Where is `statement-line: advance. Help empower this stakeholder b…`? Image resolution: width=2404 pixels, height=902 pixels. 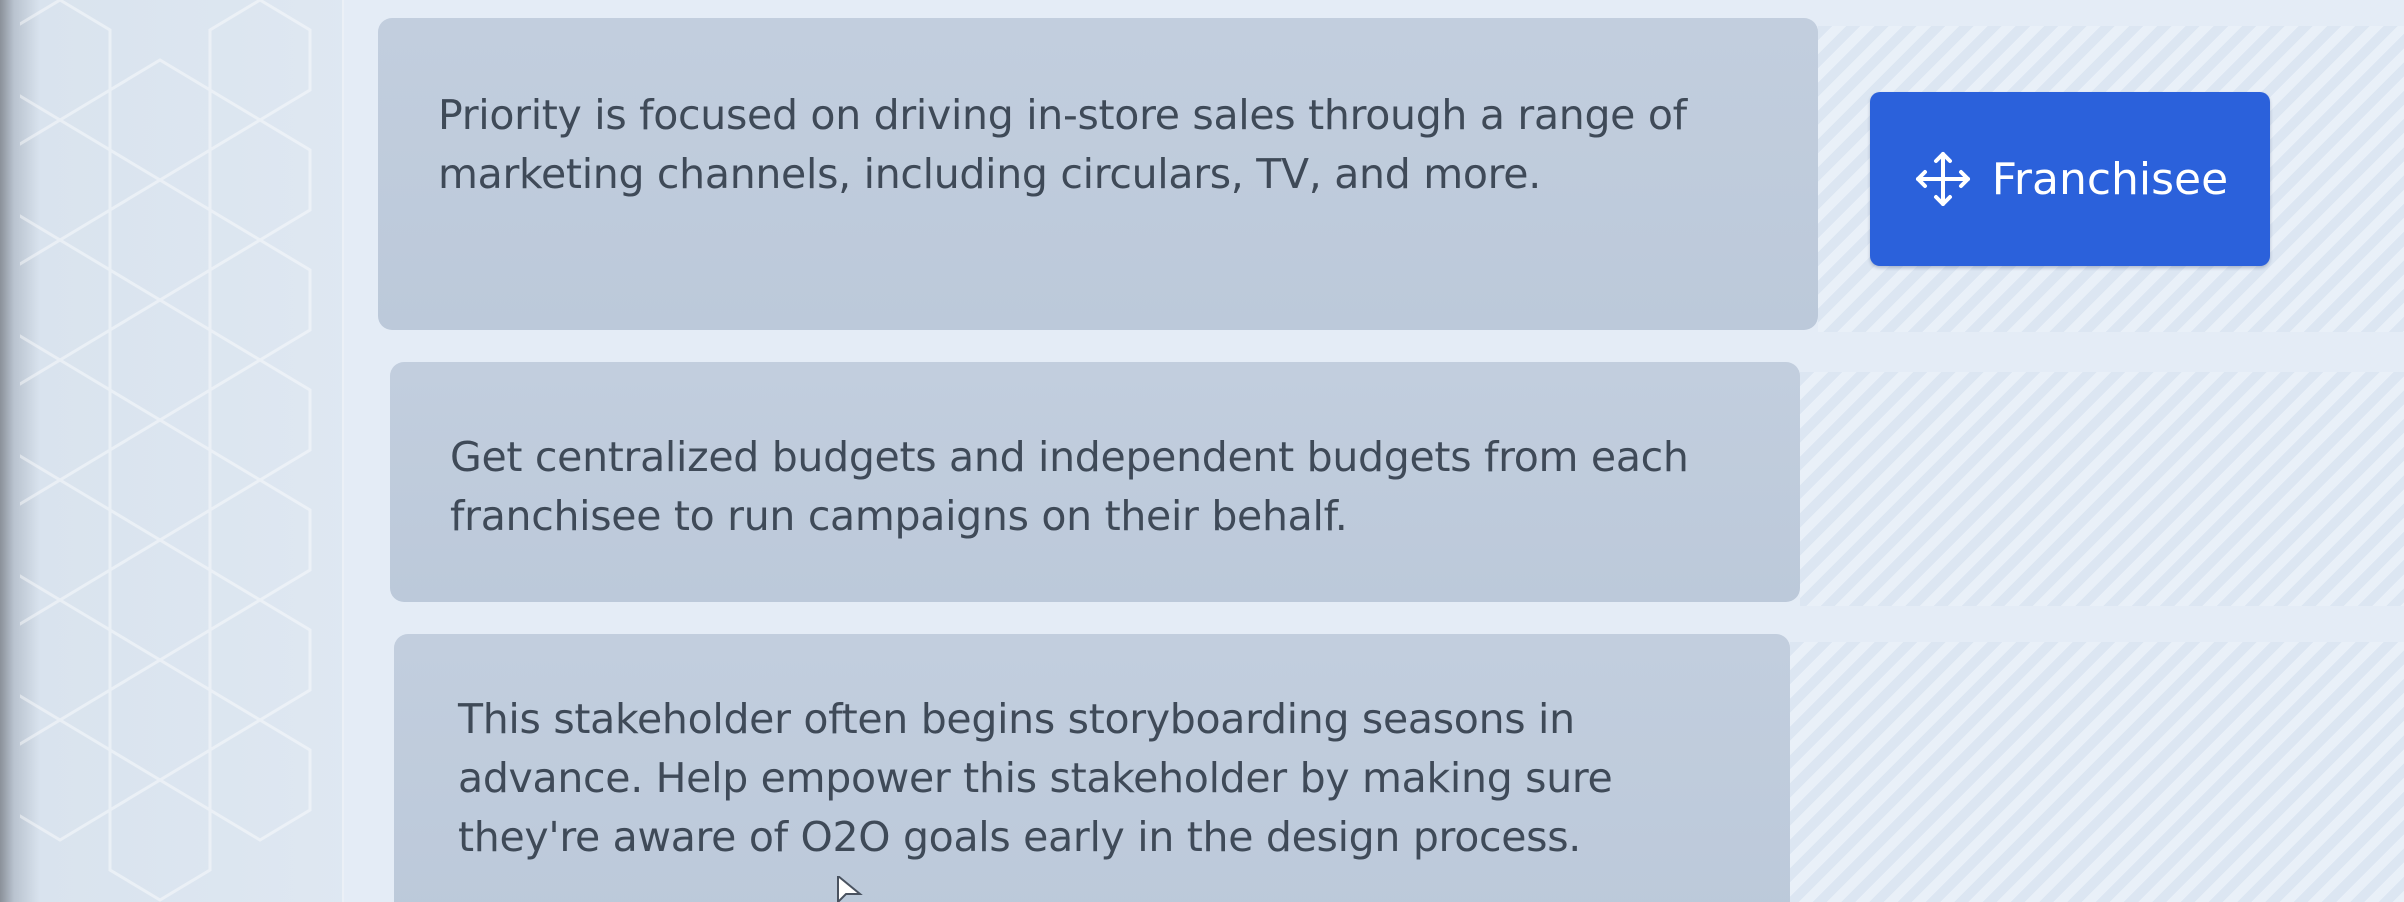 statement-line: advance. Help empower this stakeholder b… is located at coordinates (1035, 778).